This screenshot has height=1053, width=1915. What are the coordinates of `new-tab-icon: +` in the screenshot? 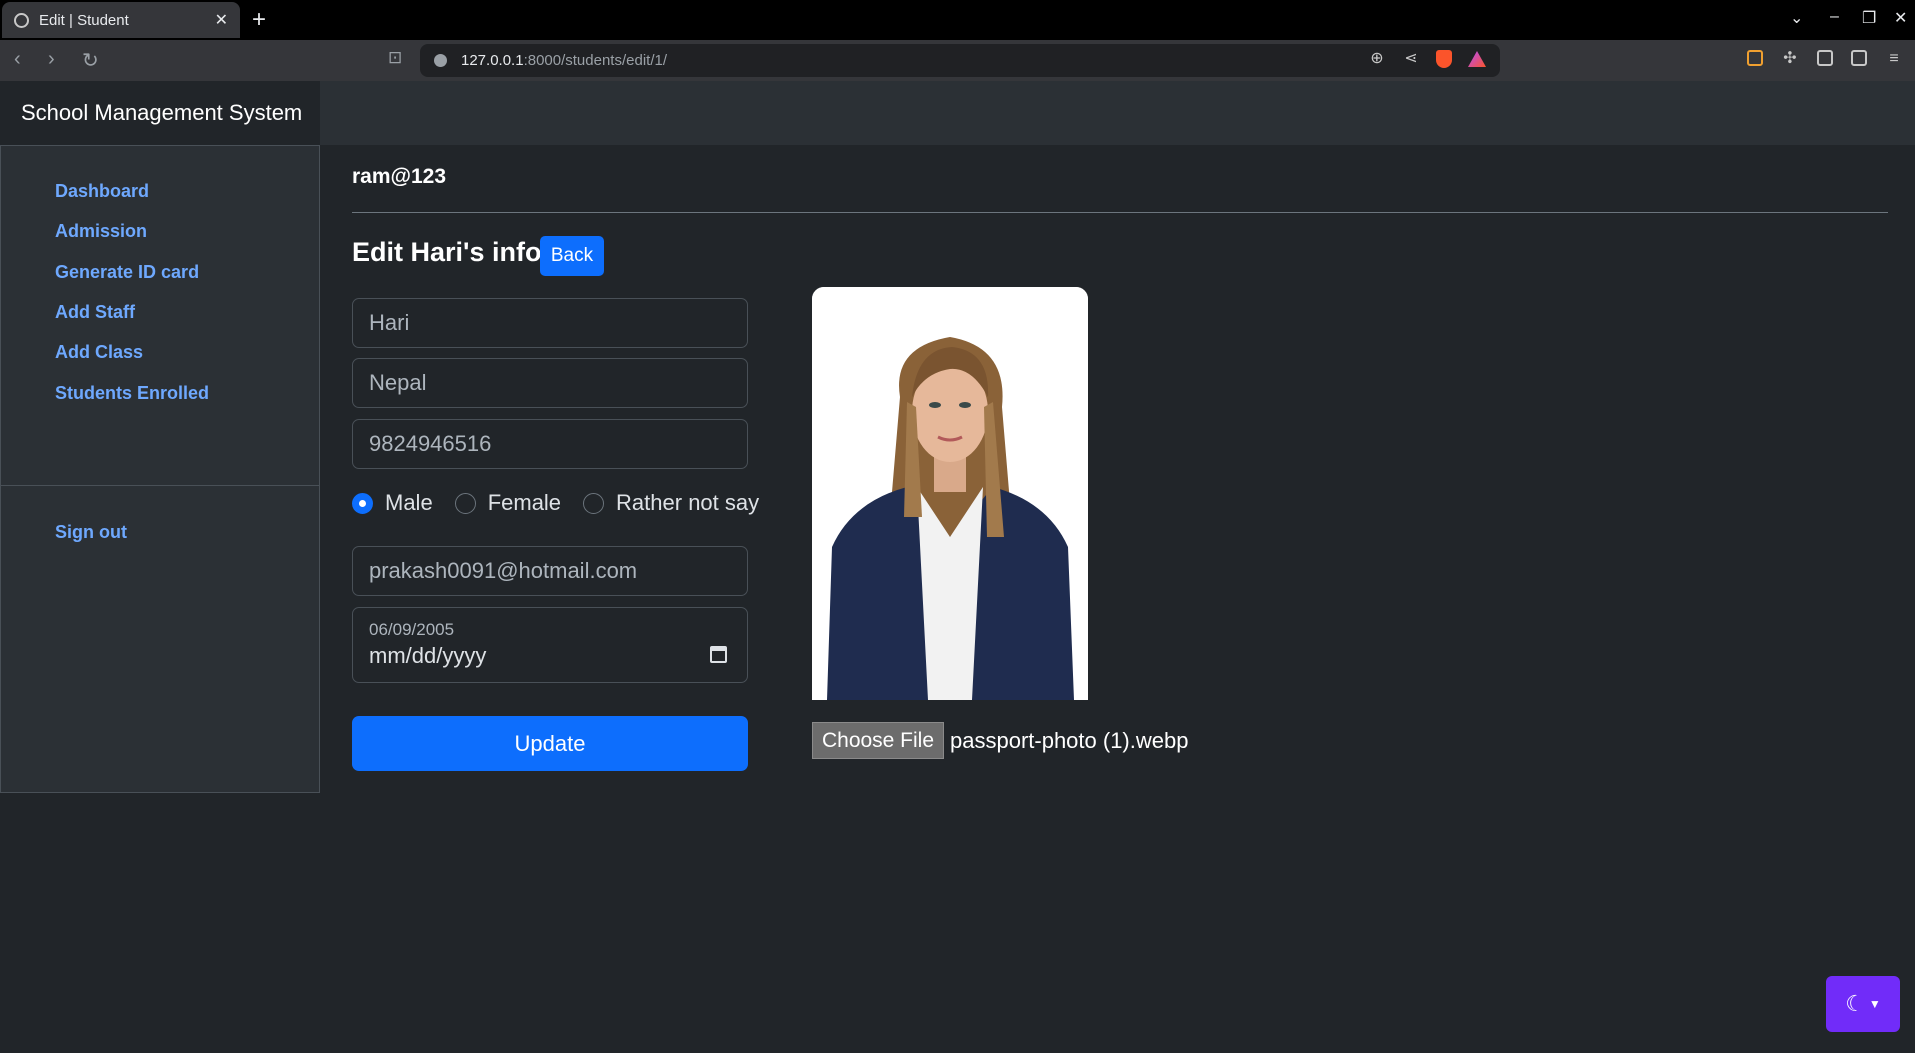 It's located at (259, 20).